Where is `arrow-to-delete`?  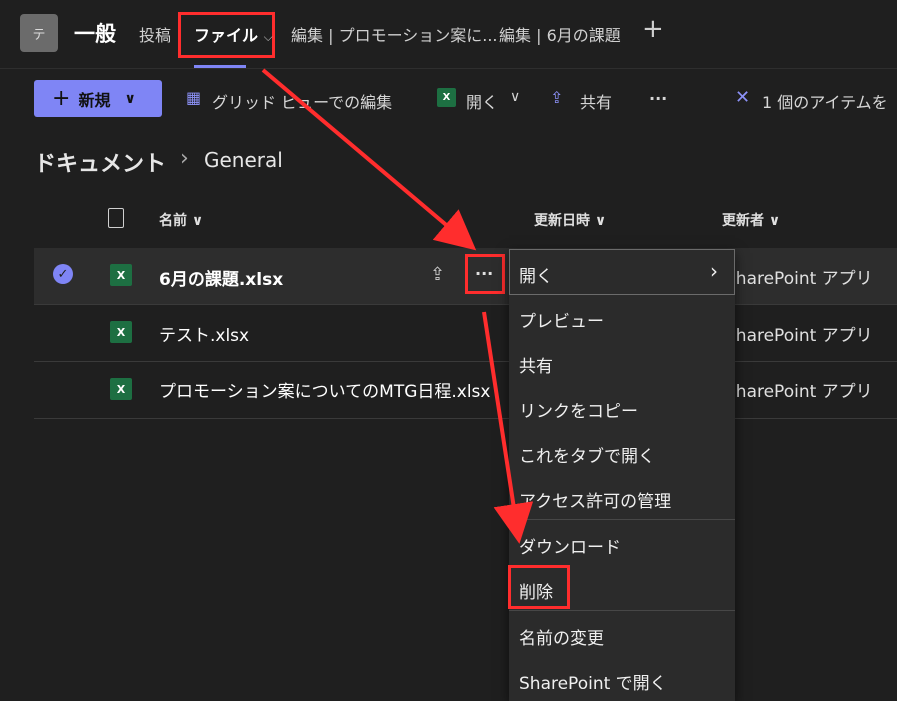 arrow-to-delete is located at coordinates (508, 427).